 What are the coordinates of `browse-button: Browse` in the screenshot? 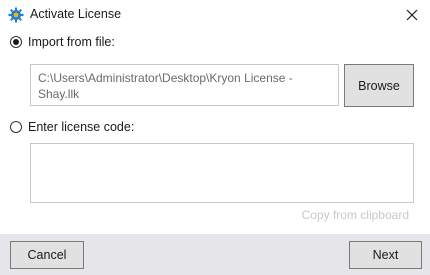 It's located at (379, 85).